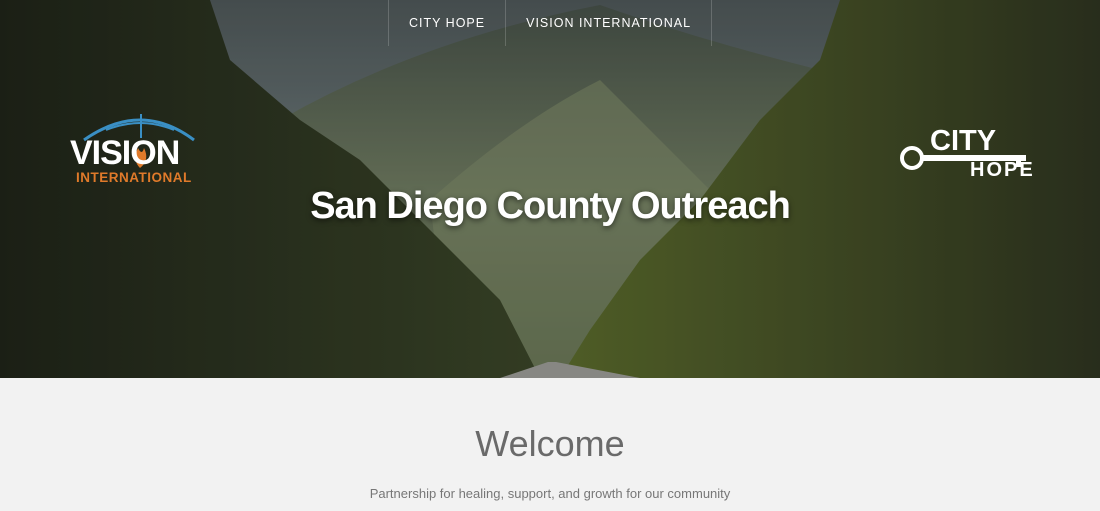 This screenshot has width=1100, height=511. I want to click on city-hope-logo: CITY HOPE, so click(965, 156).